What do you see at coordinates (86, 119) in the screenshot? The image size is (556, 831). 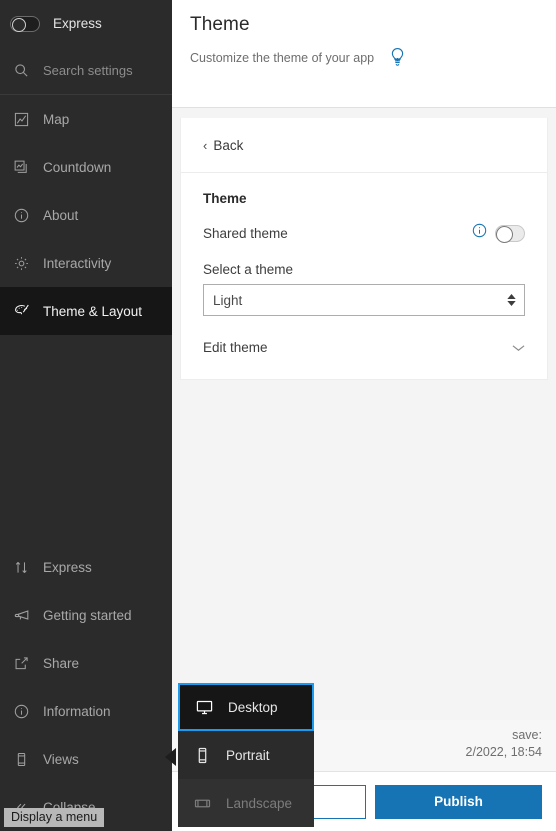 I see `sidebar-item-map: Map` at bounding box center [86, 119].